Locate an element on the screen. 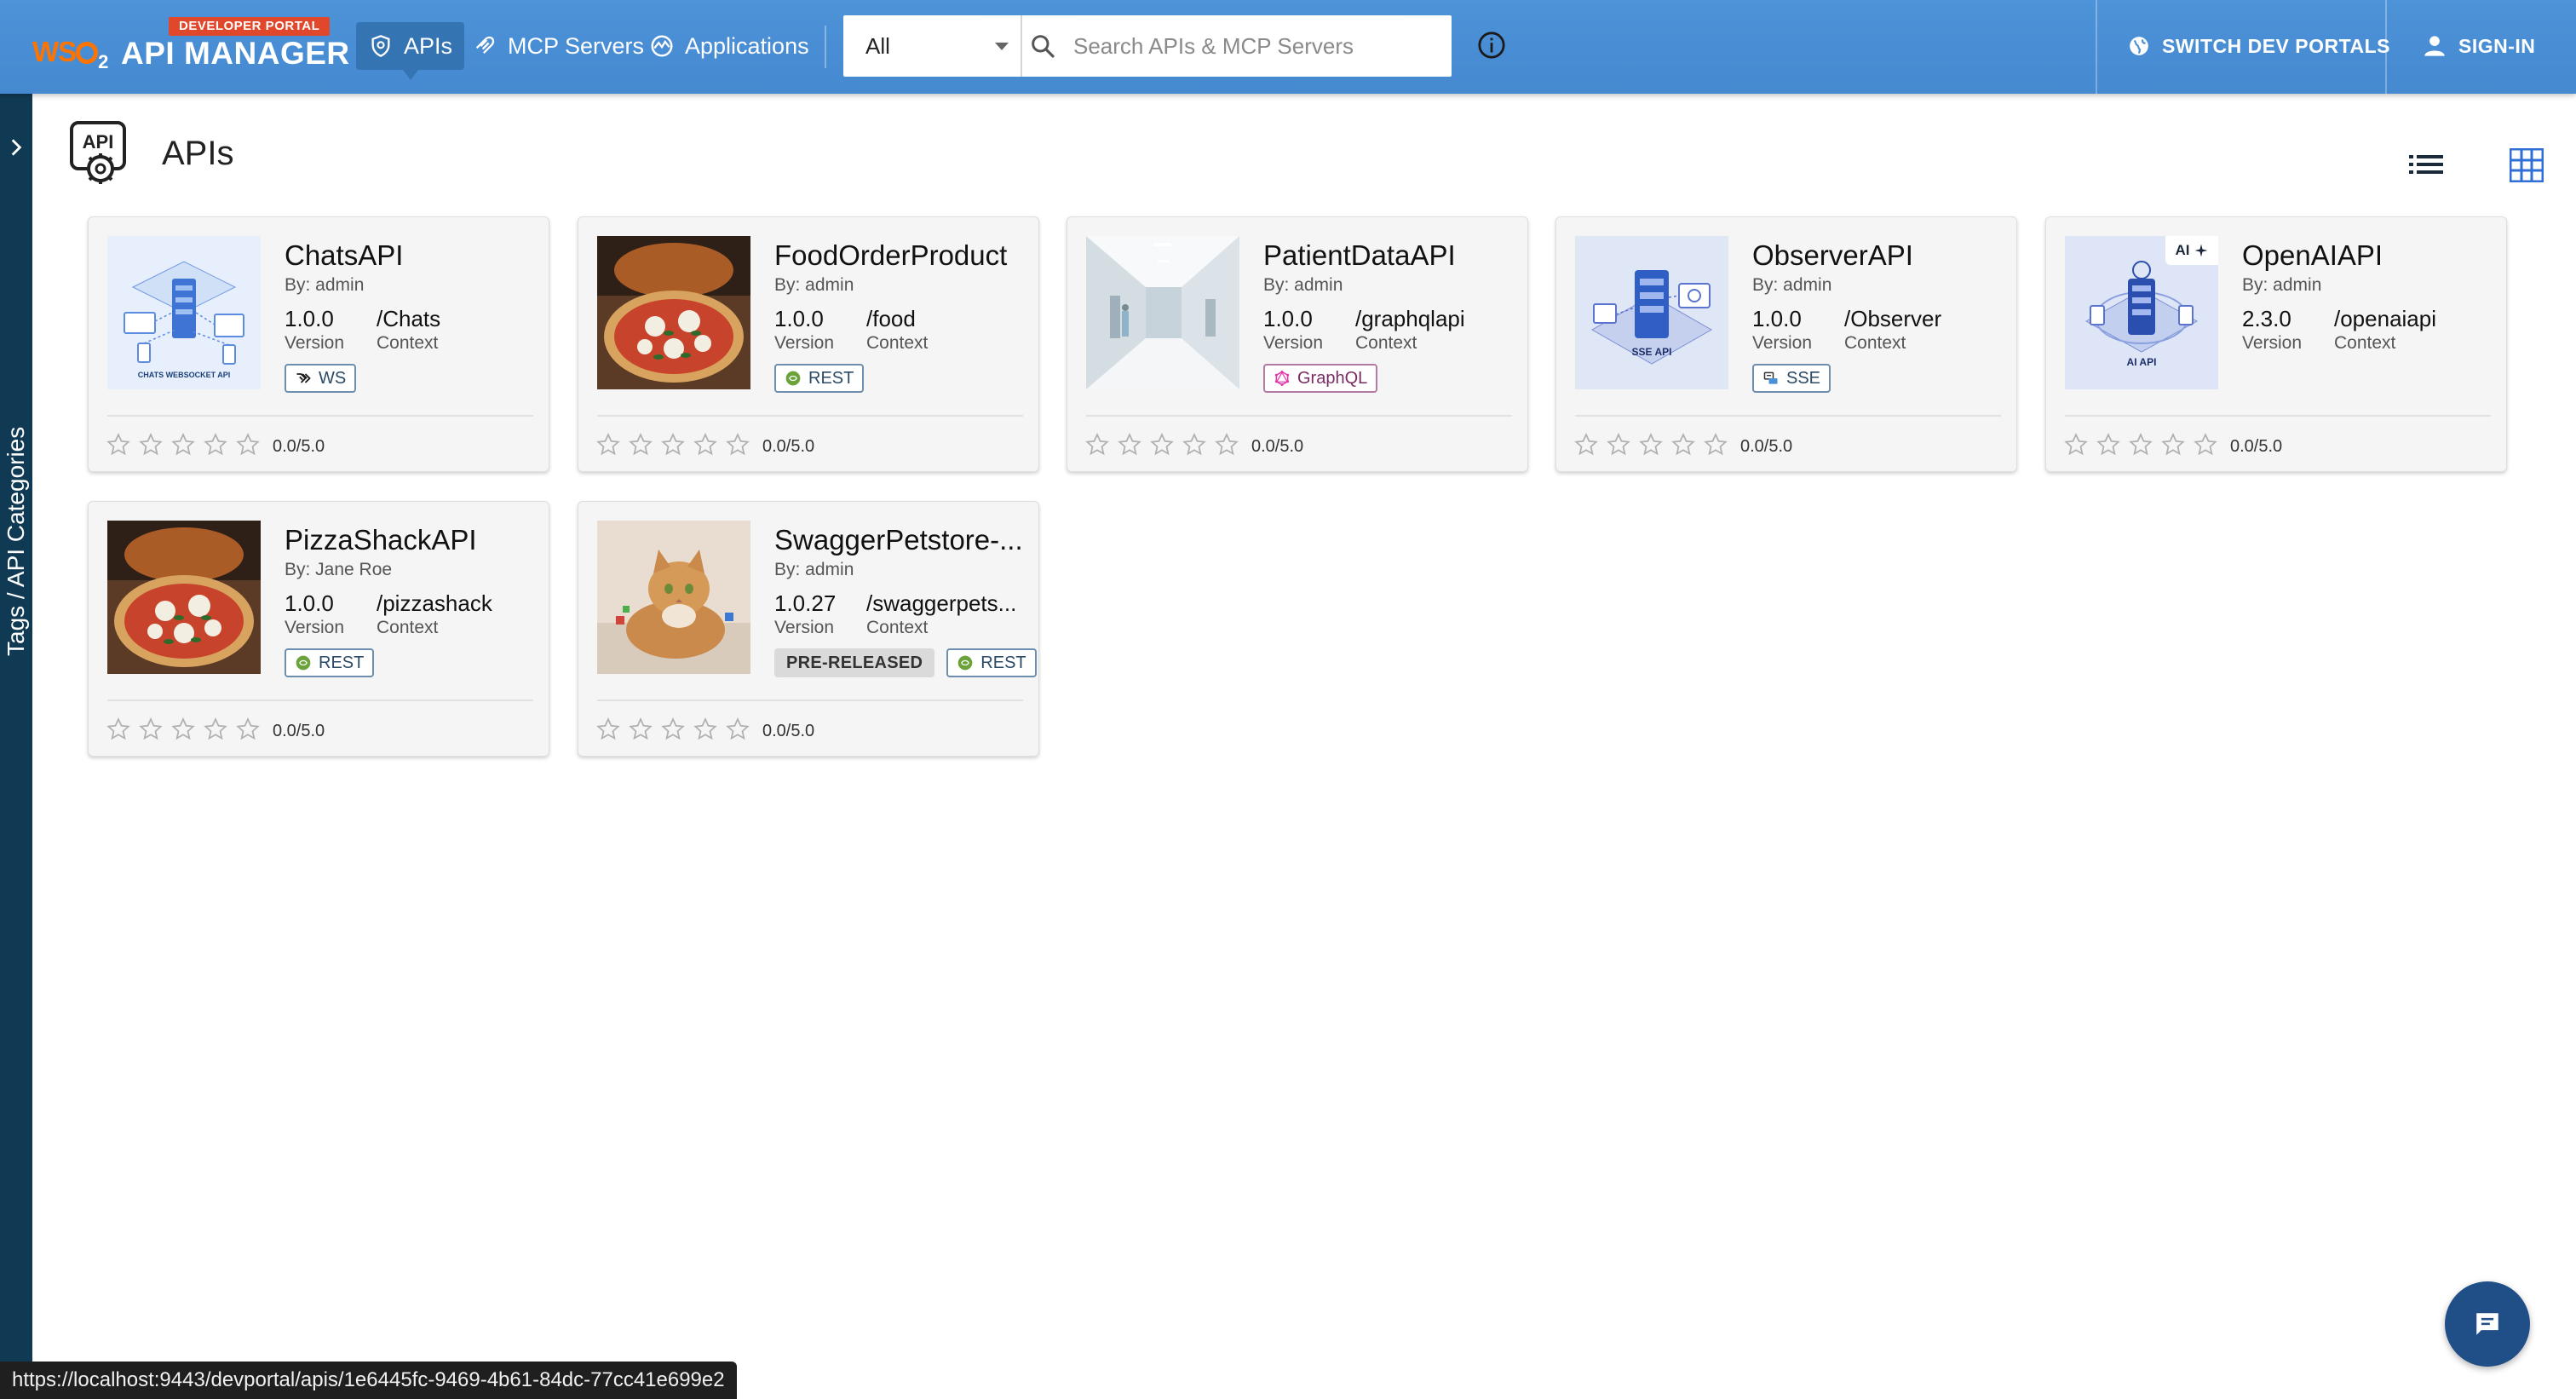 The width and height of the screenshot is (2576, 1399). switch-dev-portals-button: SWITCH DEV PORTALS is located at coordinates (2259, 46).